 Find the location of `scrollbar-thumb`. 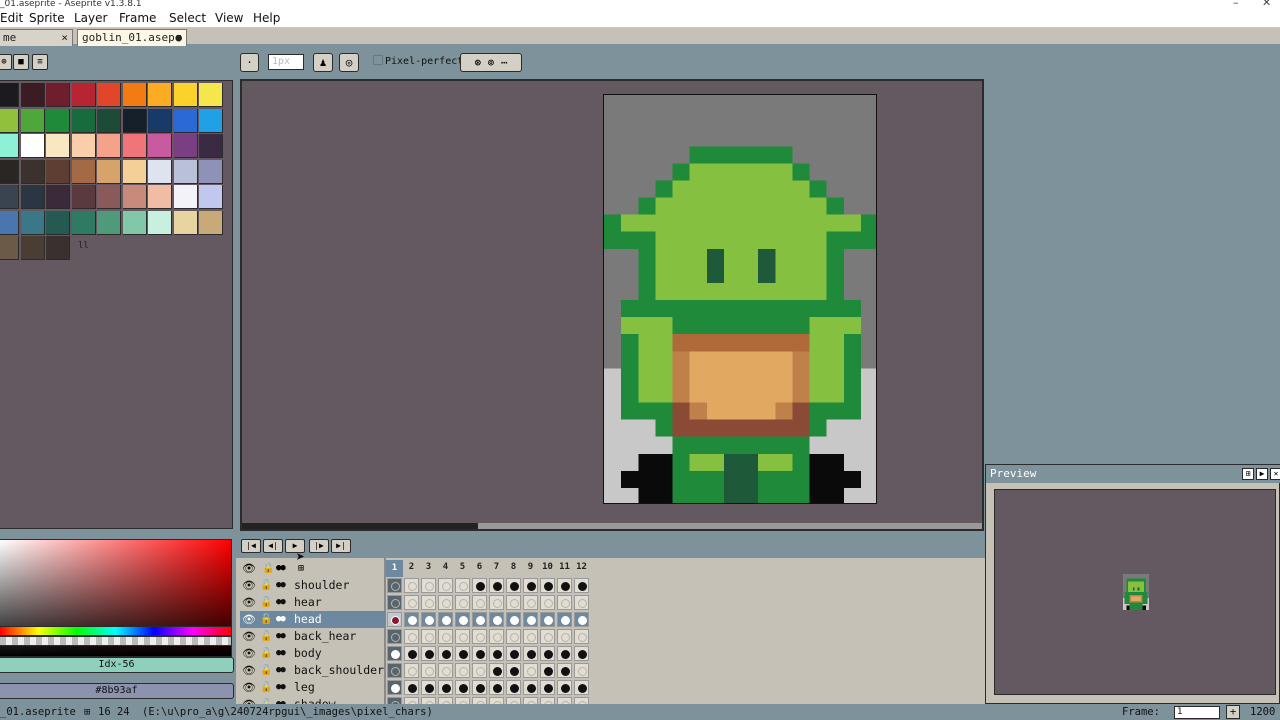

scrollbar-thumb is located at coordinates (360, 526).